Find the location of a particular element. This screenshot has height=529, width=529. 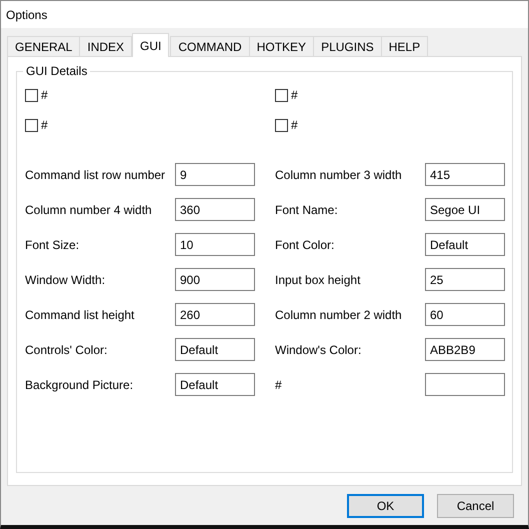

window-title: Options is located at coordinates (264, 14).